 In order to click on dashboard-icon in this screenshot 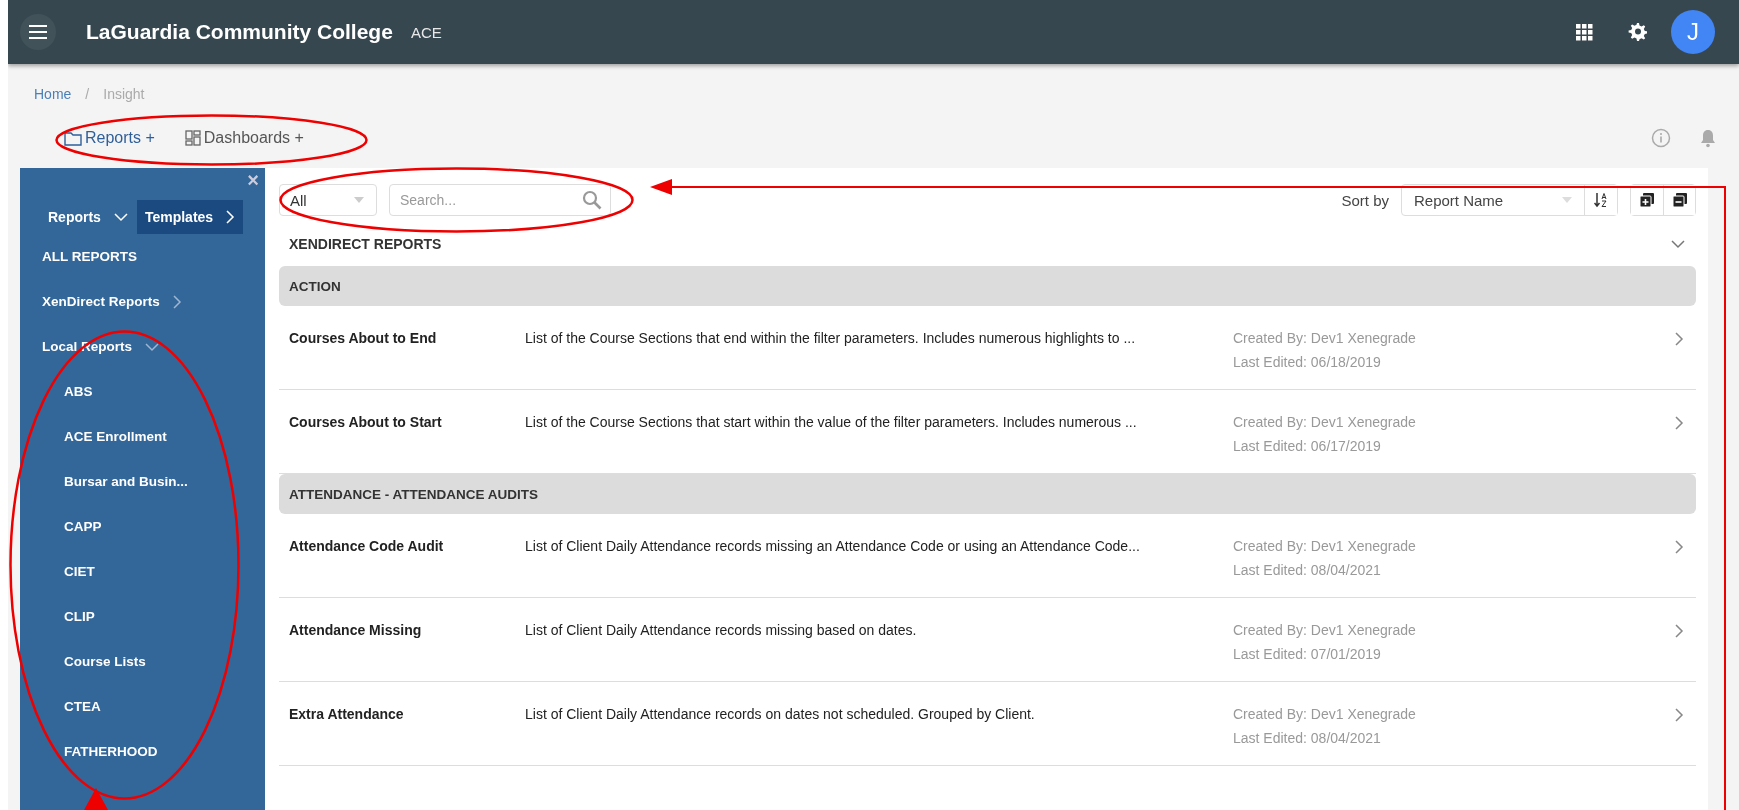, I will do `click(192, 138)`.